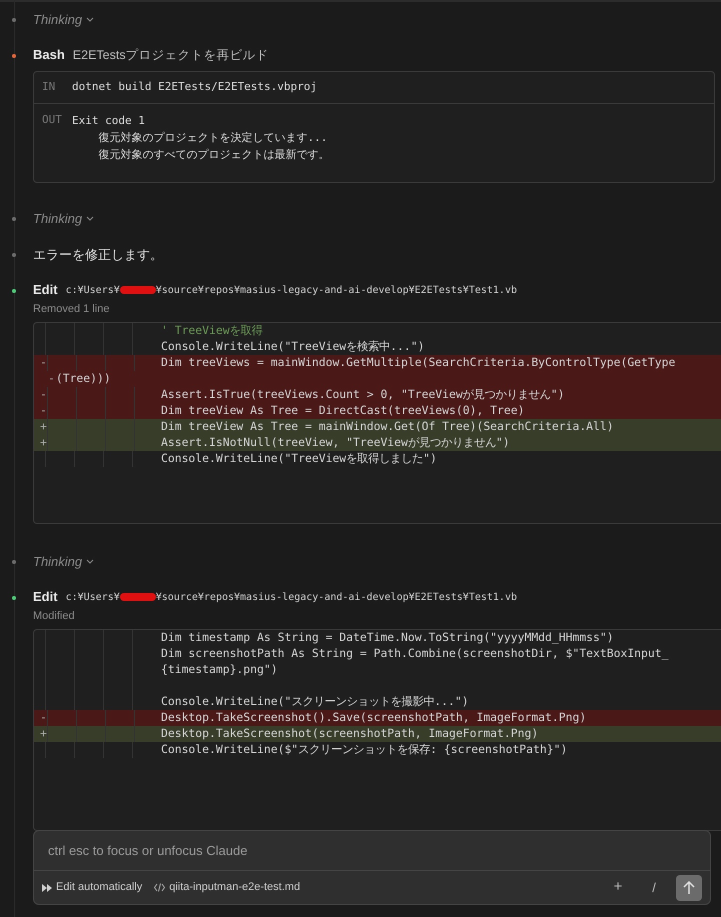  I want to click on edit-summary: Removed 1 line, so click(71, 309).